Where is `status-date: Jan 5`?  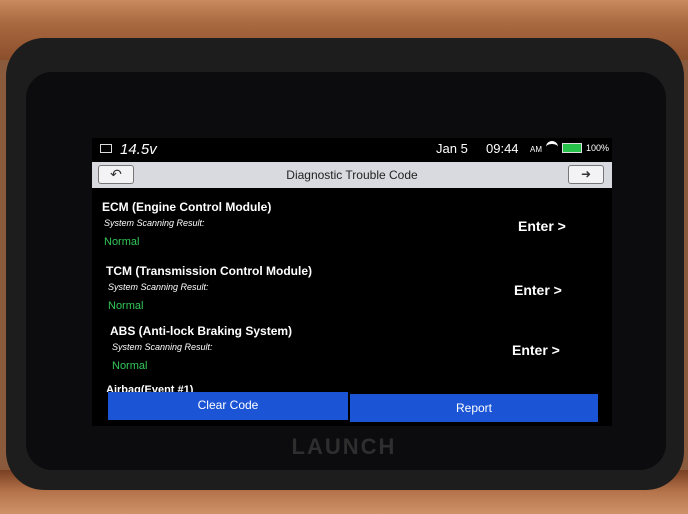
status-date: Jan 5 is located at coordinates (452, 148).